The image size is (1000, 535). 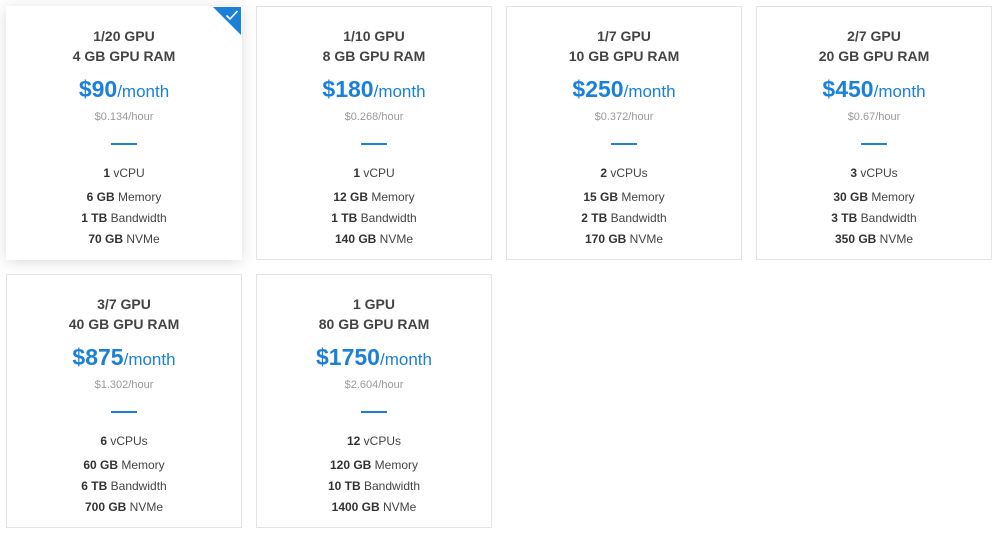 What do you see at coordinates (374, 36) in the screenshot?
I see `gpu-fraction: 1/10 GPU` at bounding box center [374, 36].